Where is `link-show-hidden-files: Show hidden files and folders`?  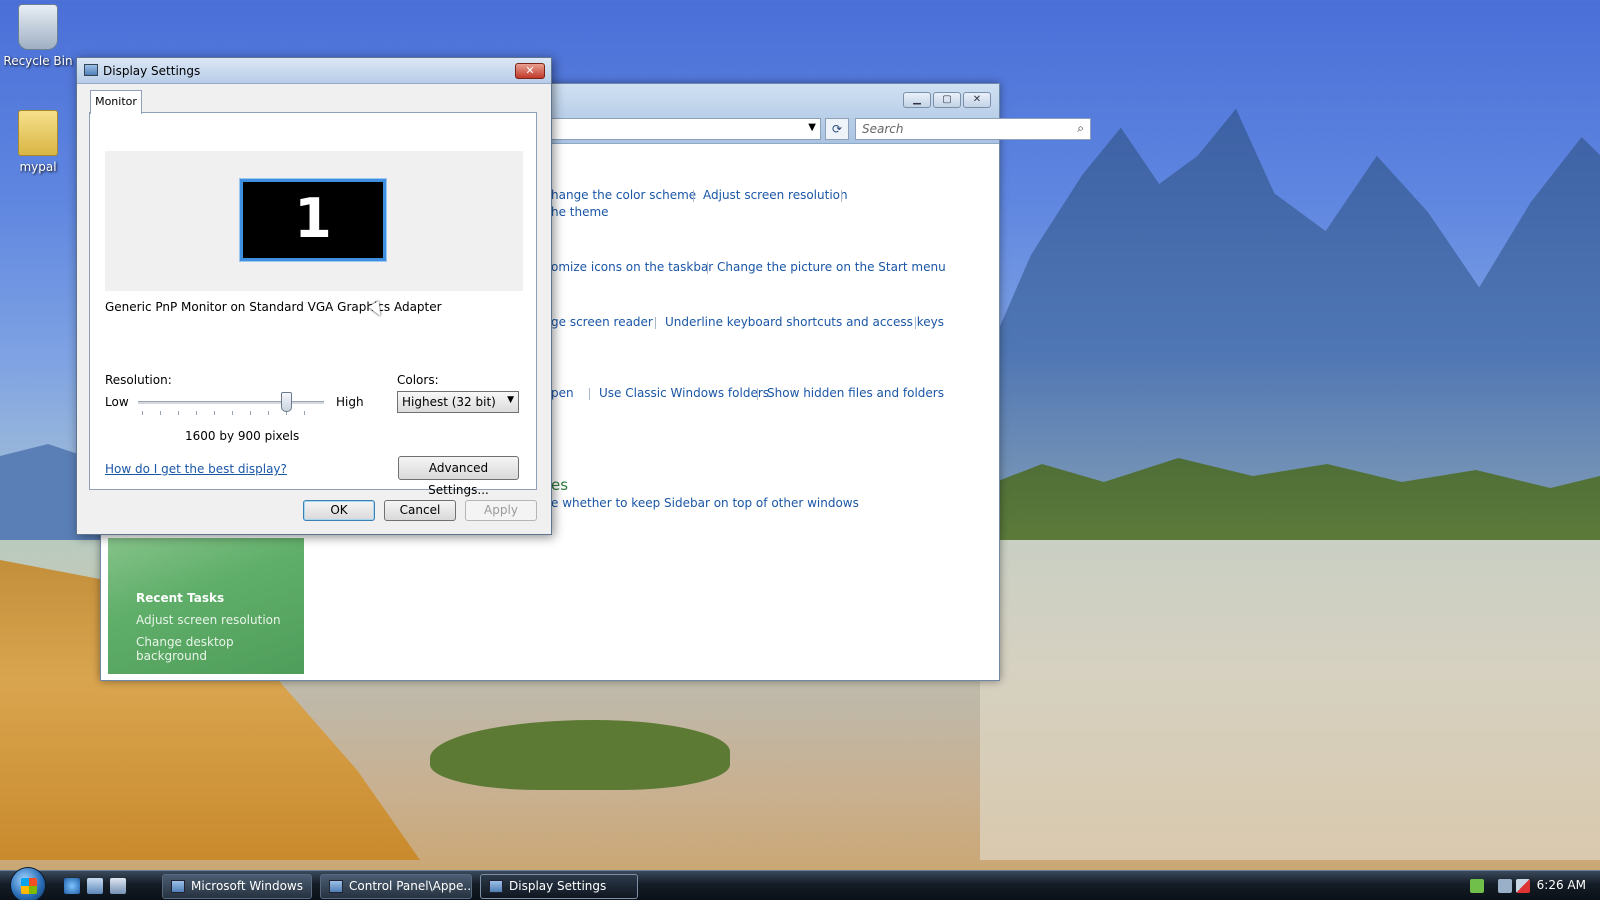 link-show-hidden-files: Show hidden files and folders is located at coordinates (855, 393).